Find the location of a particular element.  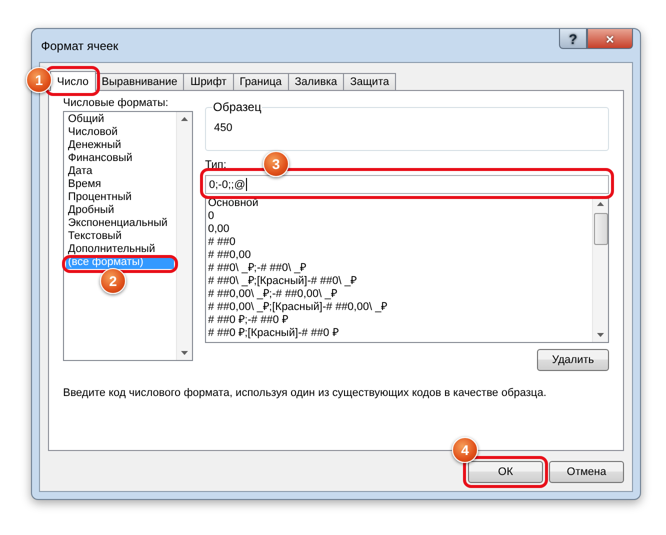

category-item: Денежный is located at coordinates (120, 145).